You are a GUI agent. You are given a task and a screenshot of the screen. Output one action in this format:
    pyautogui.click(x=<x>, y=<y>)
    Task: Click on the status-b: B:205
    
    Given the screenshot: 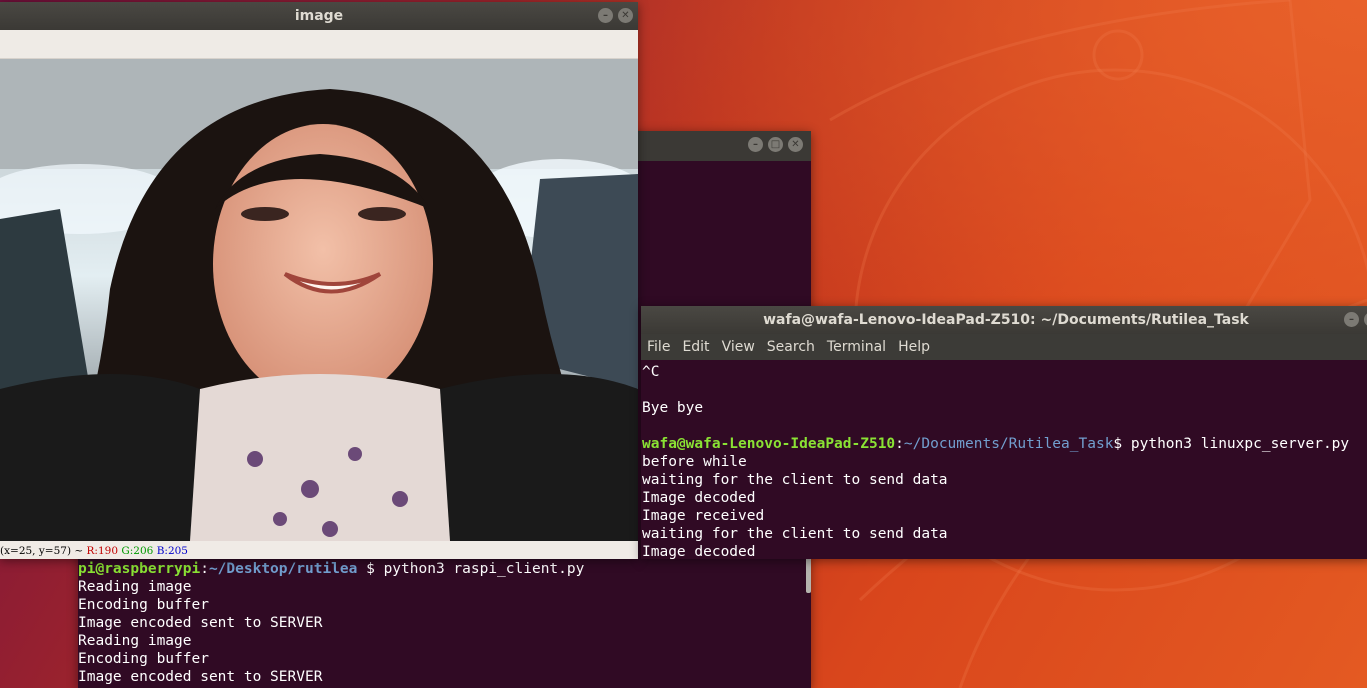 What is the action you would take?
    pyautogui.click(x=172, y=551)
    